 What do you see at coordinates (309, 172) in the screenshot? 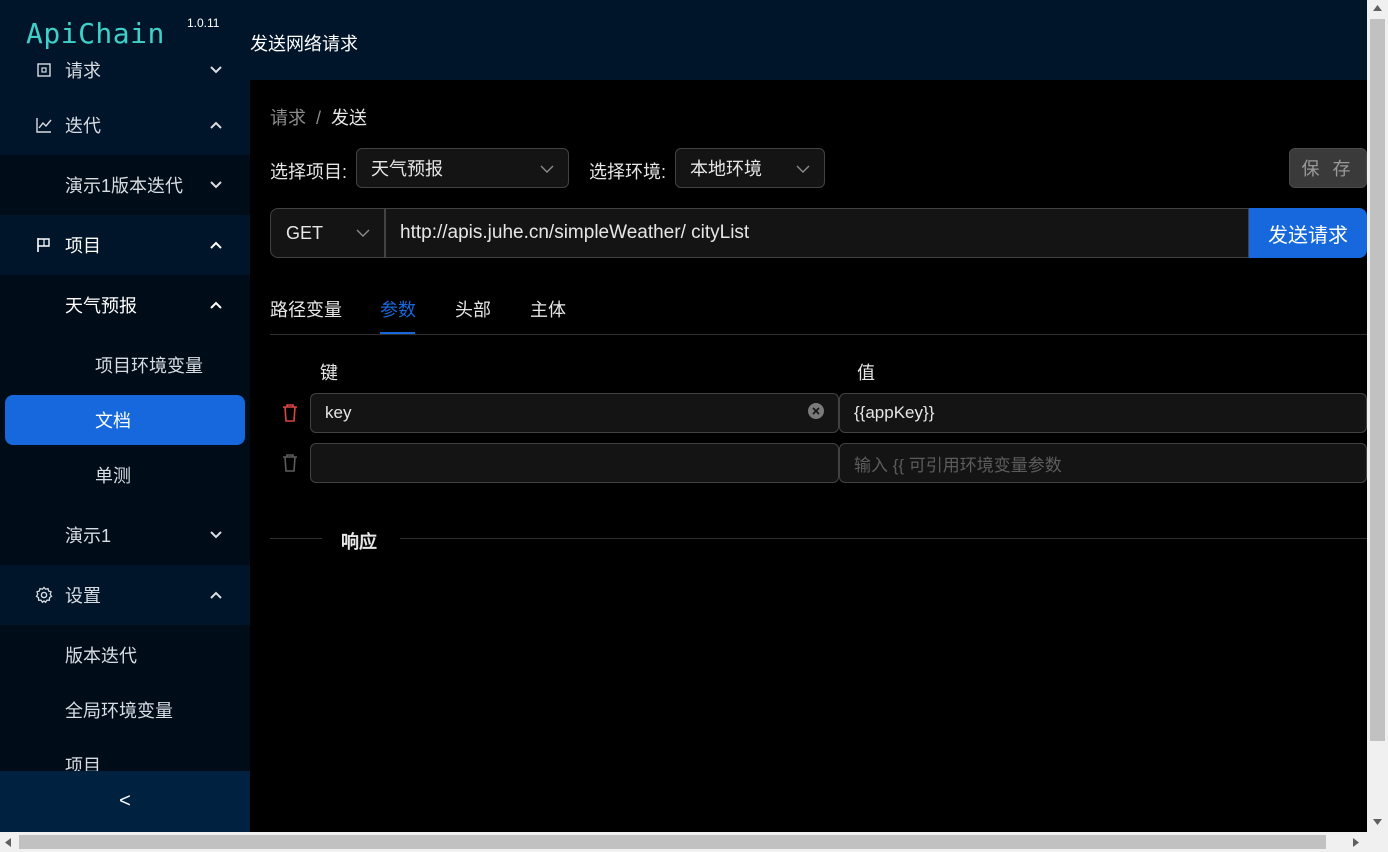
I see `project-select-label: 选择项目:` at bounding box center [309, 172].